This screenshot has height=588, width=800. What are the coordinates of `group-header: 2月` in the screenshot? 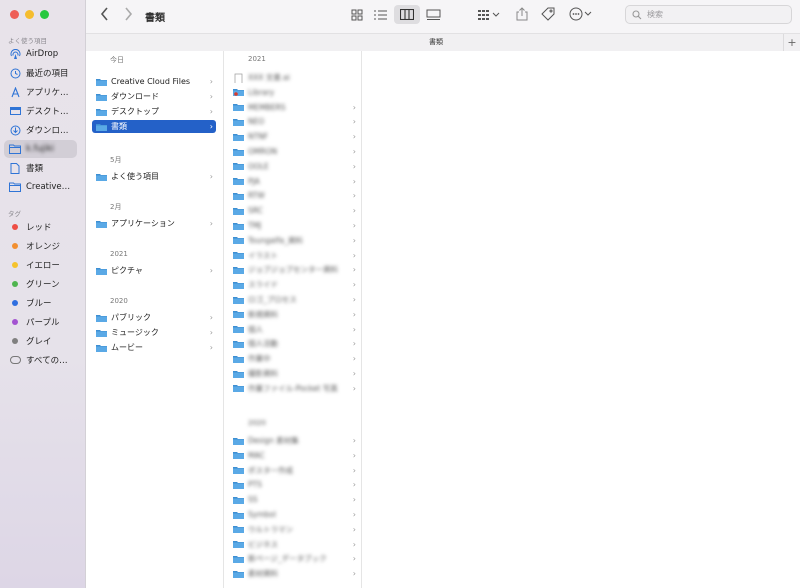 It's located at (116, 207).